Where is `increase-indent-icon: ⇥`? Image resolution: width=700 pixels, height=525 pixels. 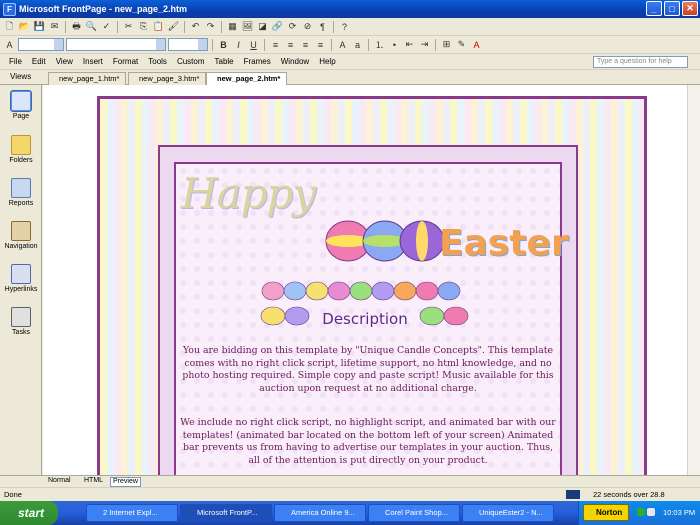 increase-indent-icon: ⇥ is located at coordinates (424, 44).